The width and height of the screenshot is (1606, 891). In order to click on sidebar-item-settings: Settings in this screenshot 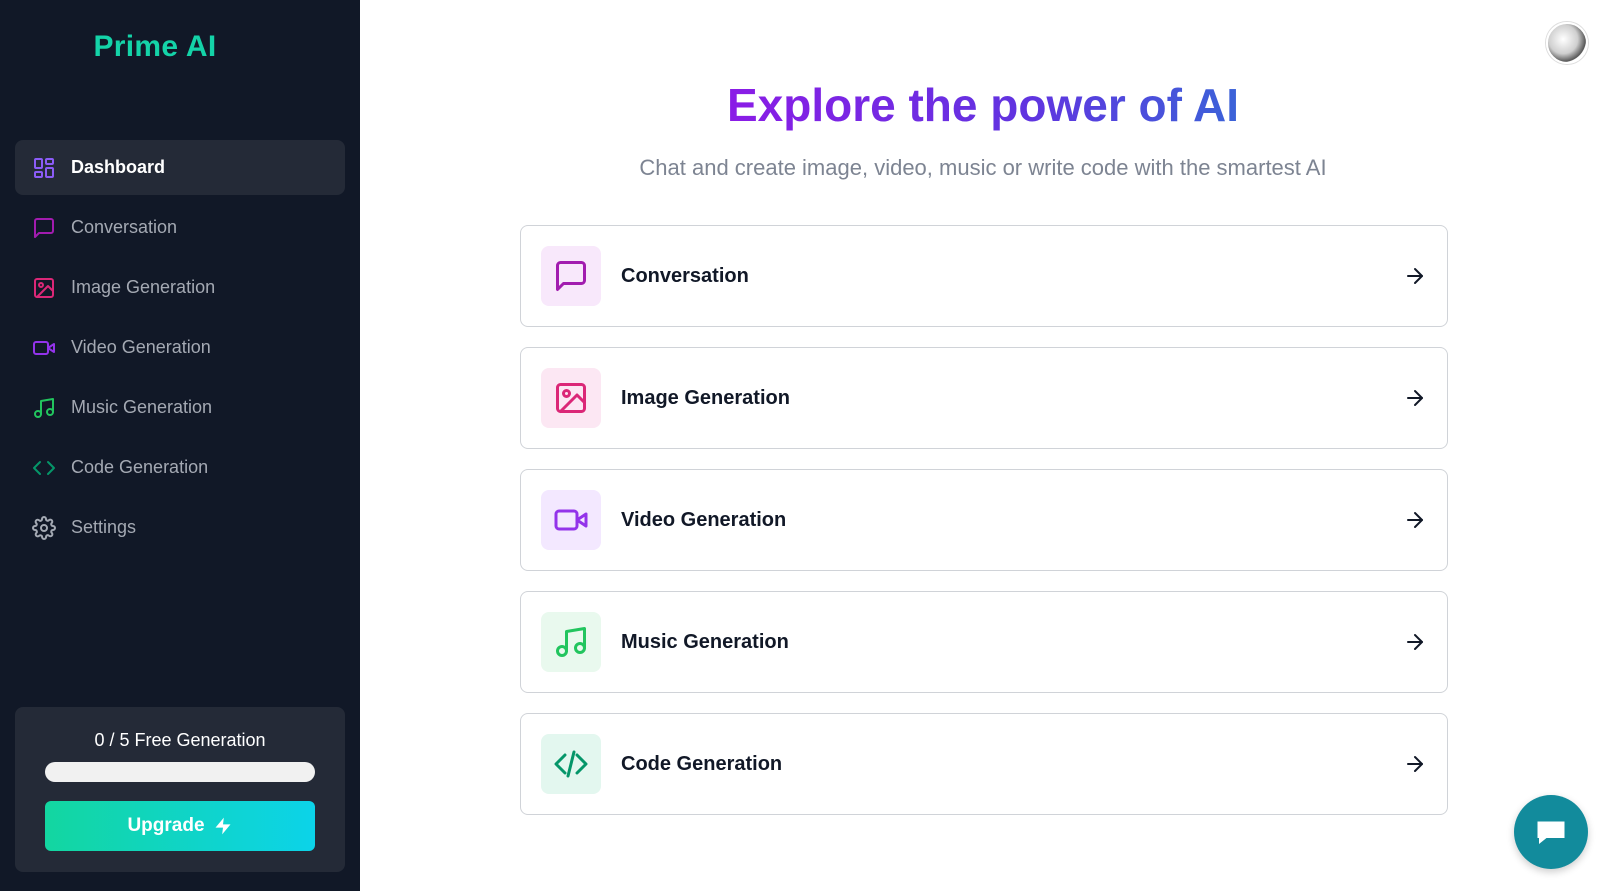, I will do `click(180, 527)`.